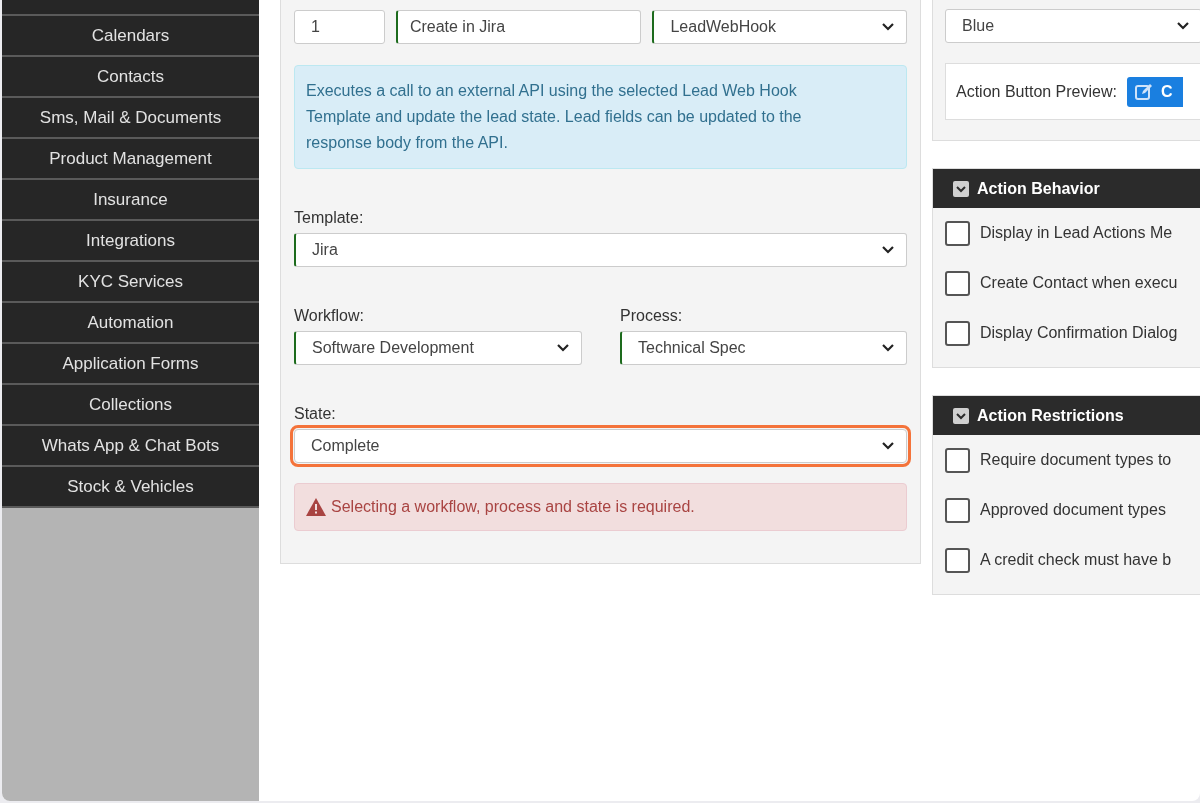 This screenshot has width=1200, height=803. I want to click on option-label: Require document types to, so click(1076, 460).